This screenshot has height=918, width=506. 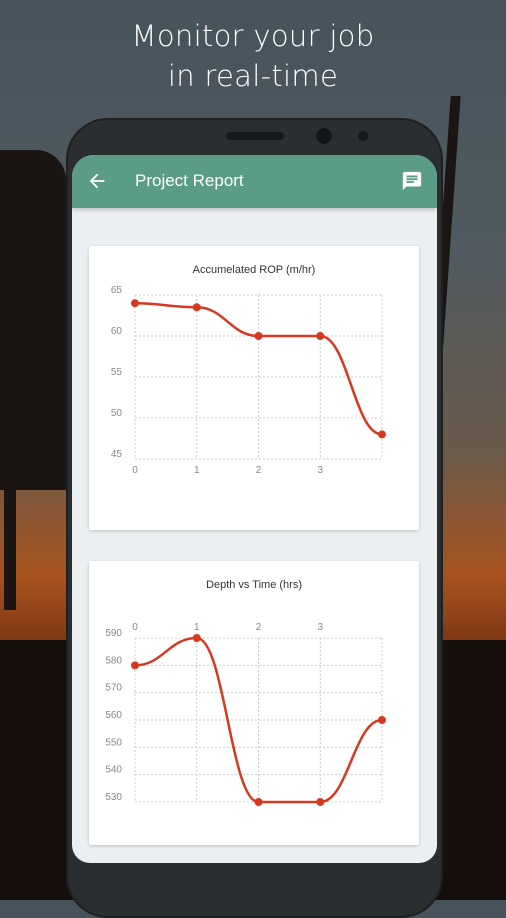 I want to click on app-bar: Project Report, so click(x=254, y=181).